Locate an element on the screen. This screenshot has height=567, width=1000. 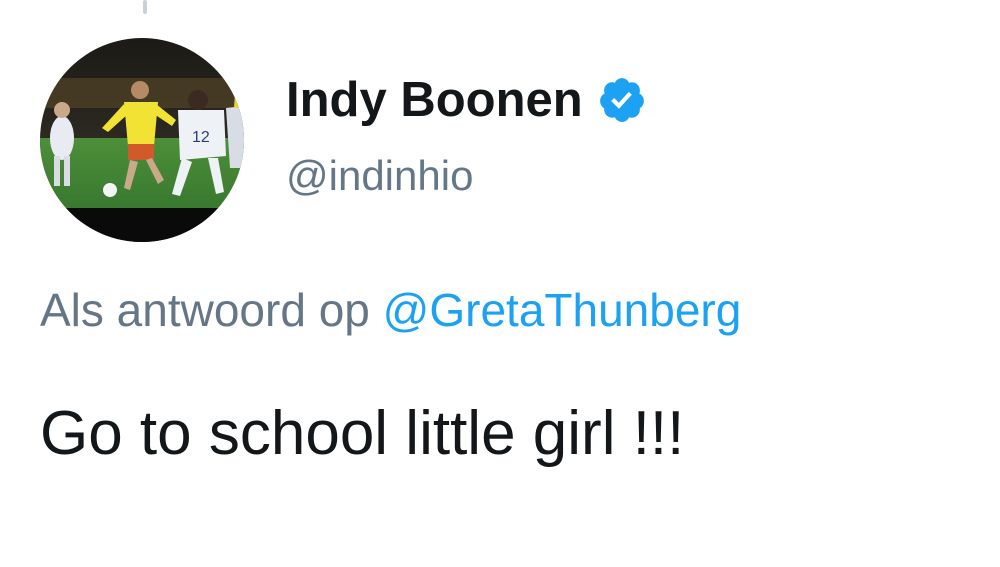
author-name-row: Indy Boonen is located at coordinates (466, 100).